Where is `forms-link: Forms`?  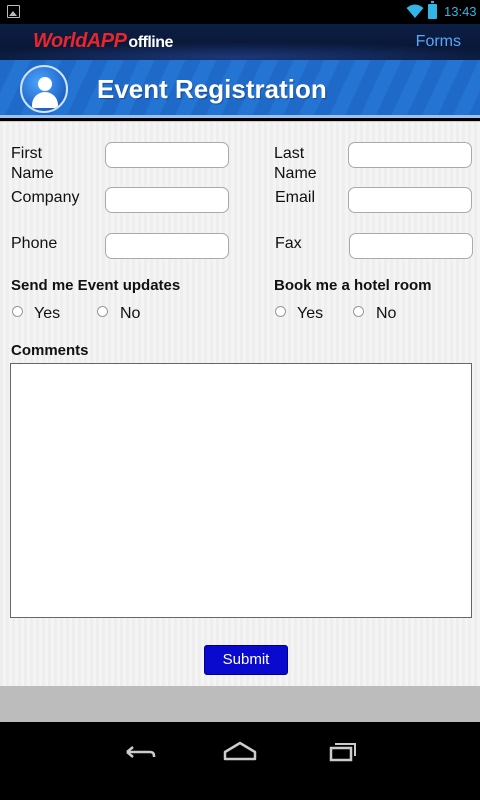 forms-link: Forms is located at coordinates (438, 42).